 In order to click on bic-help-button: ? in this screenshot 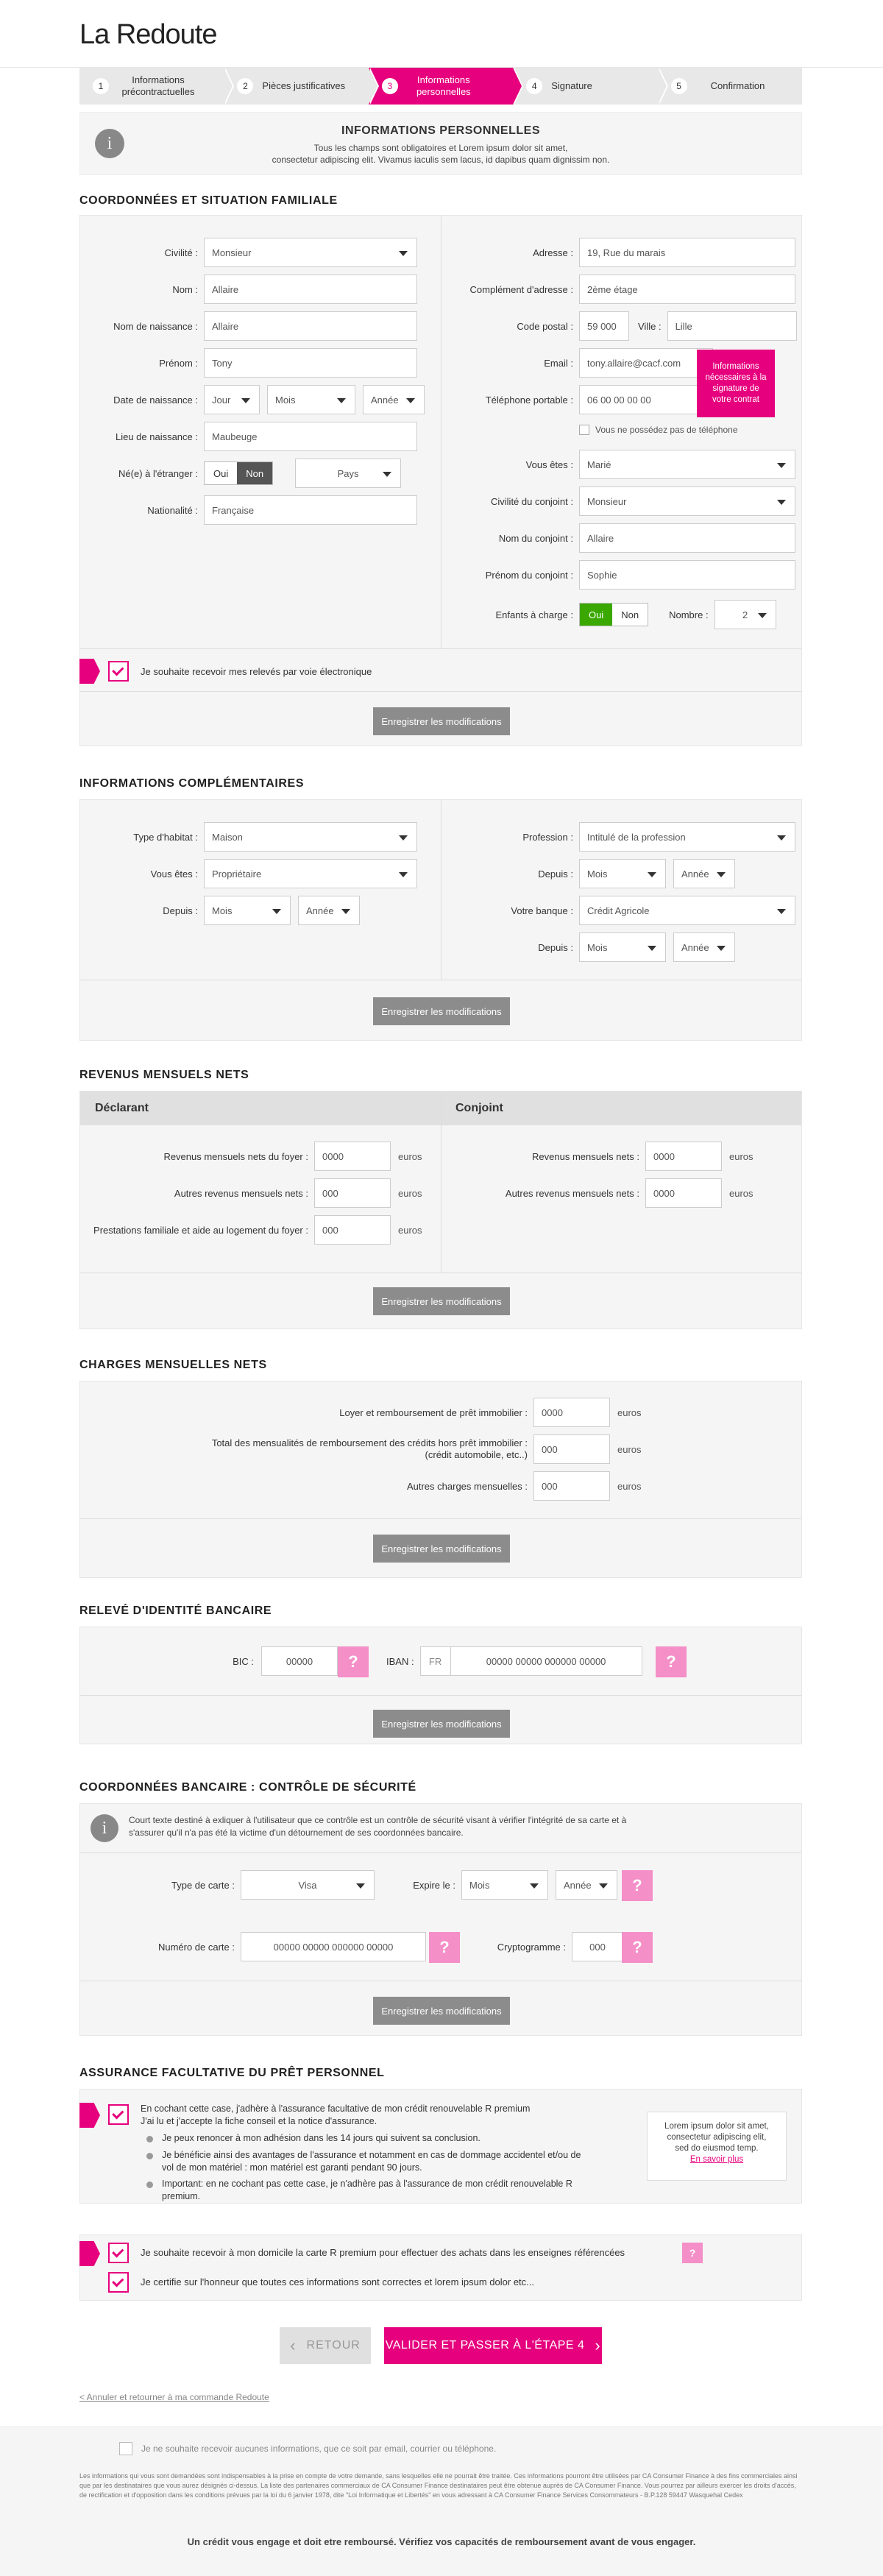, I will do `click(353, 1661)`.